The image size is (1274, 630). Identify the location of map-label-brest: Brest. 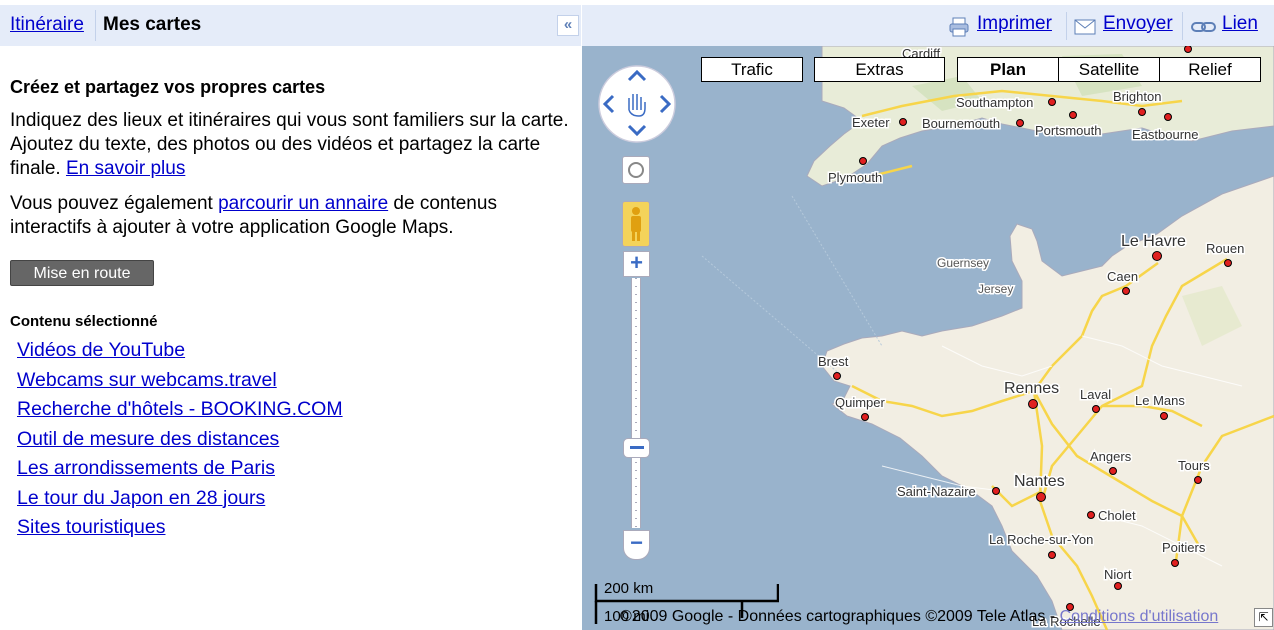
(833, 361).